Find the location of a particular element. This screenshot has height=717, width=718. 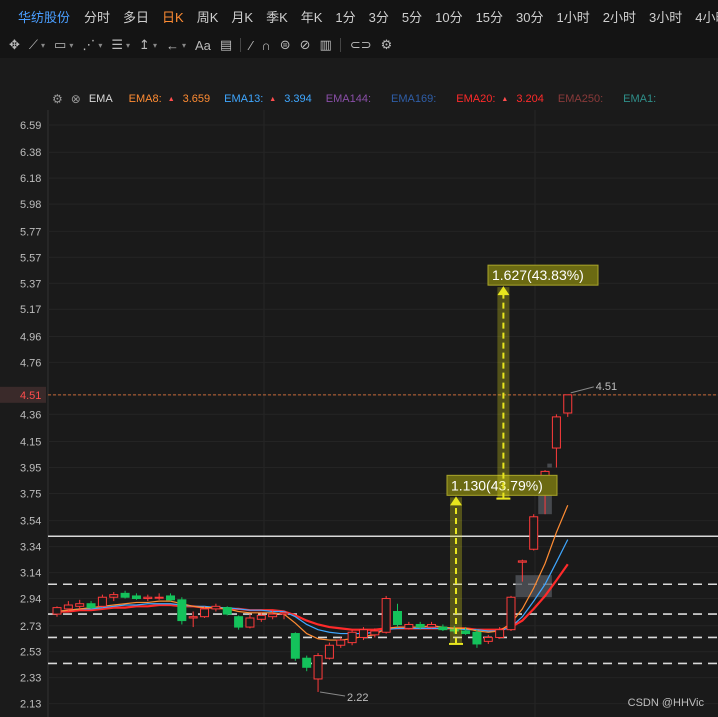

legend-item: EMA20: ▲ 3.204 is located at coordinates (500, 99).